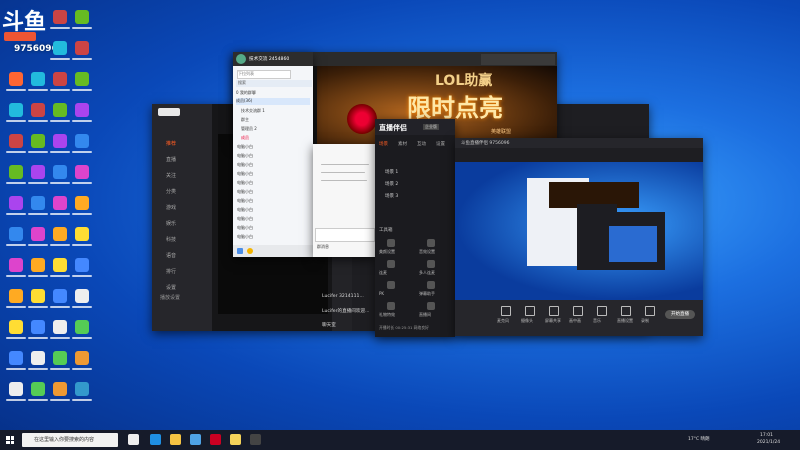 The height and width of the screenshot is (450, 800). Describe the element at coordinates (171, 143) in the screenshot. I see `sidebar-item: 推荐` at that location.